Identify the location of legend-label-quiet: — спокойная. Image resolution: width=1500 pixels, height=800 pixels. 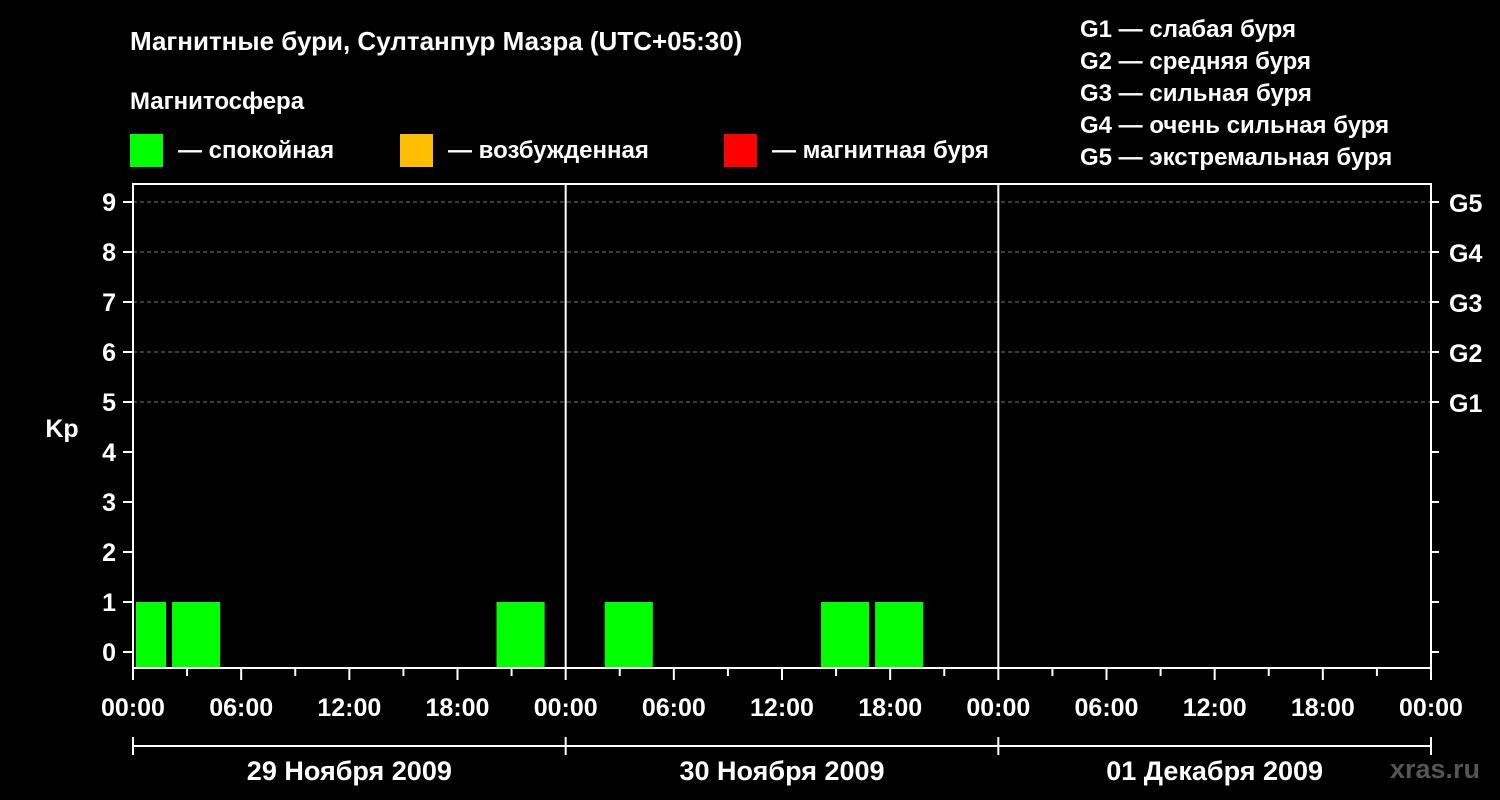
(256, 150).